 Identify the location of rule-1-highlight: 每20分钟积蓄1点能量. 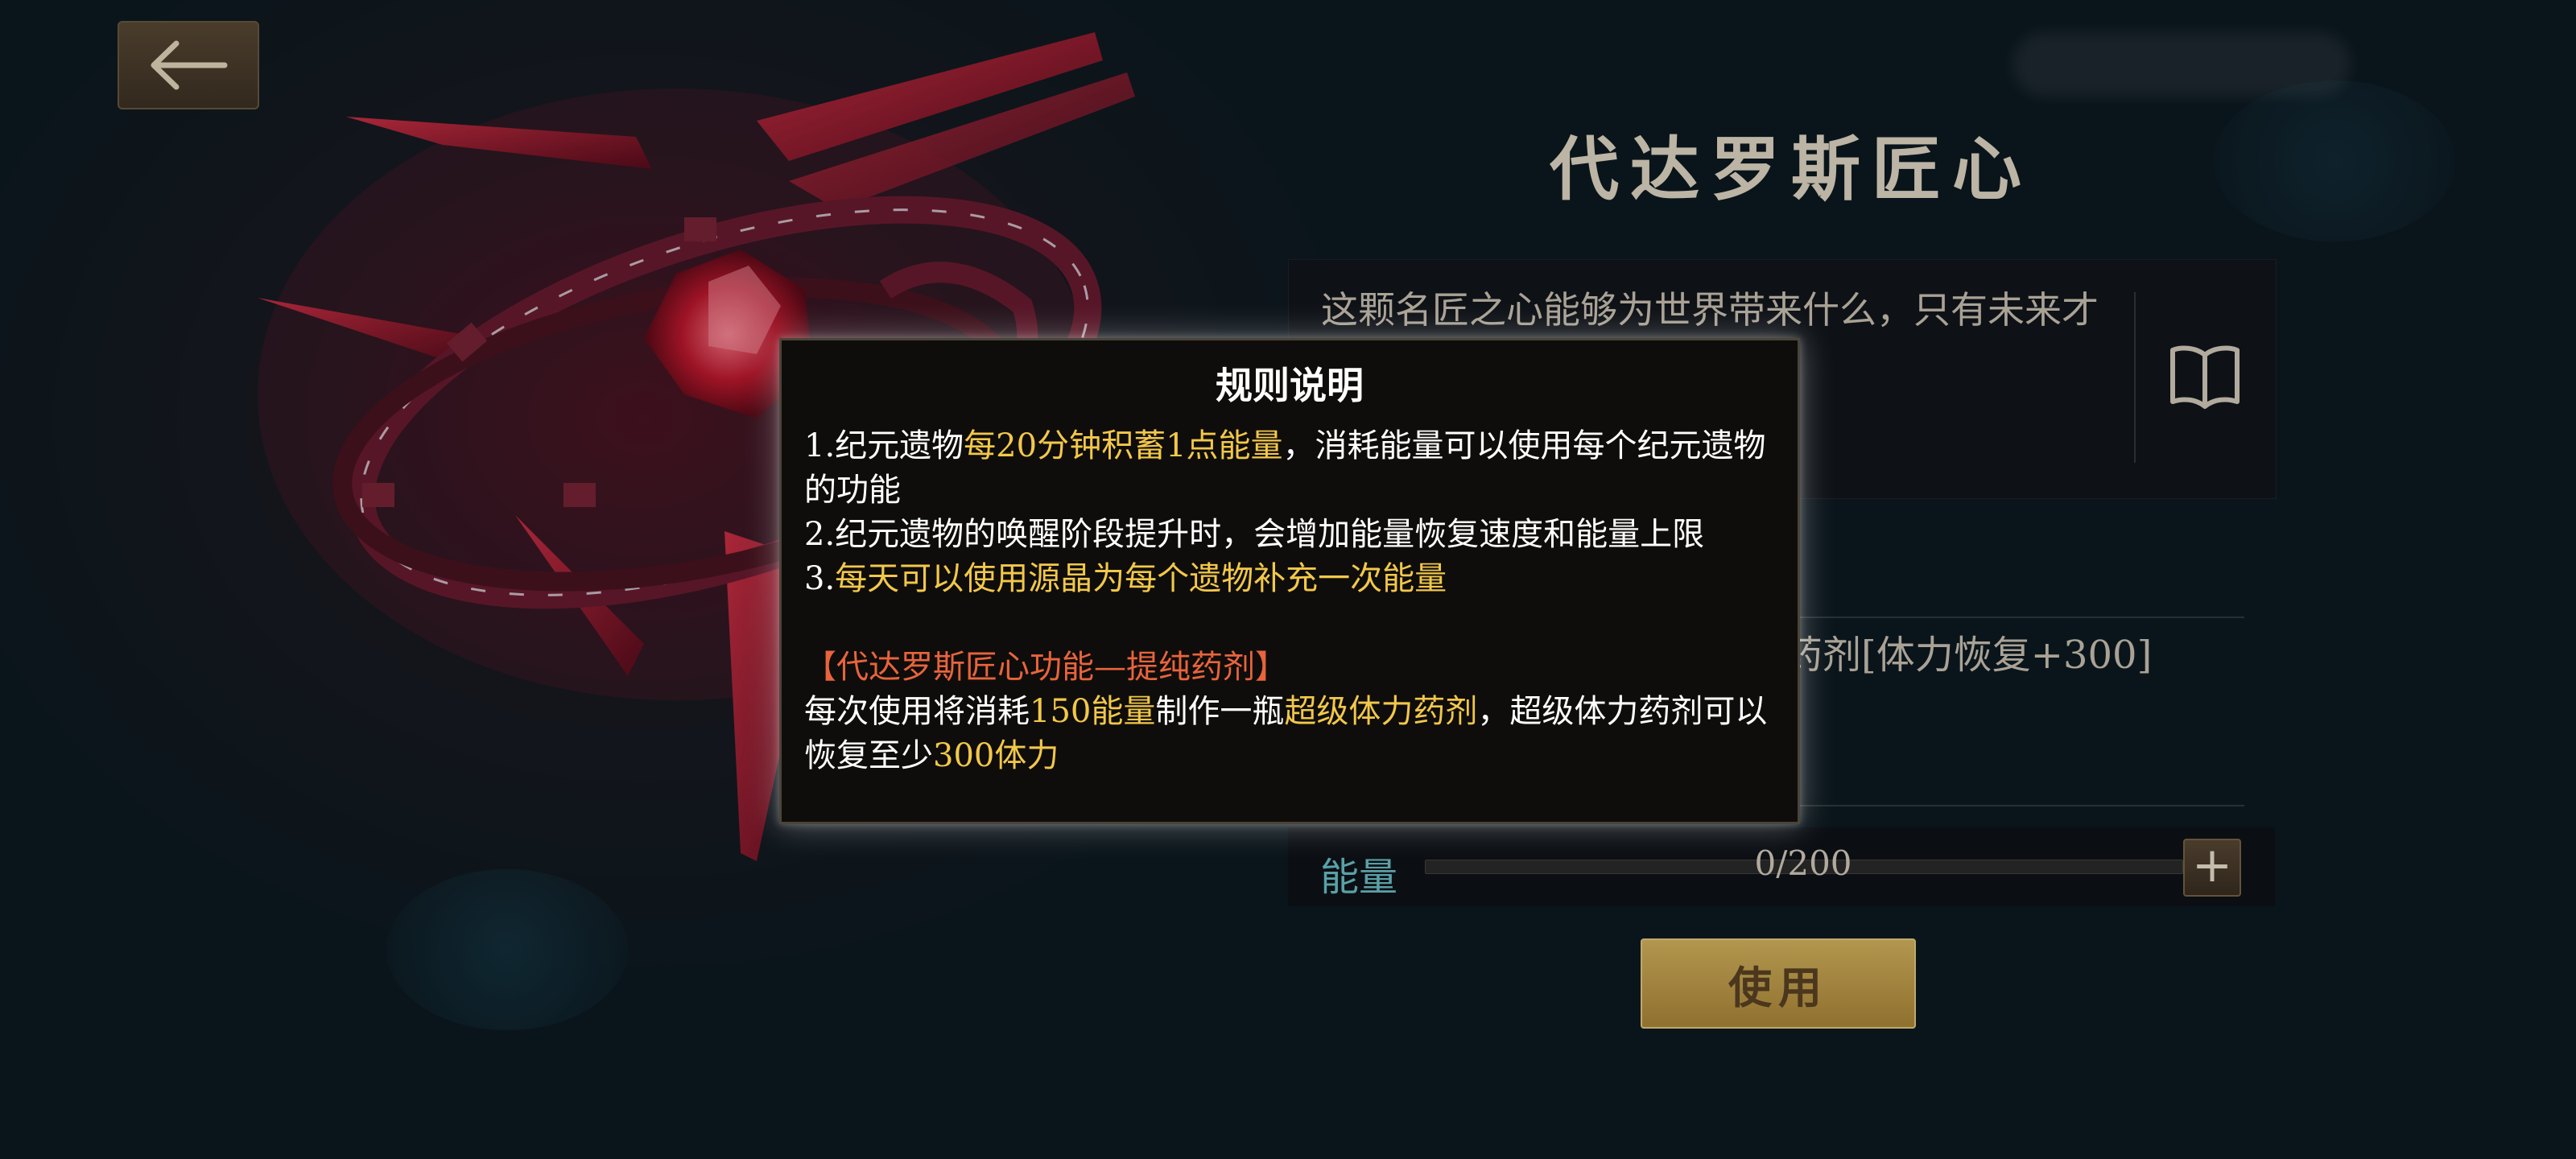
(1123, 445).